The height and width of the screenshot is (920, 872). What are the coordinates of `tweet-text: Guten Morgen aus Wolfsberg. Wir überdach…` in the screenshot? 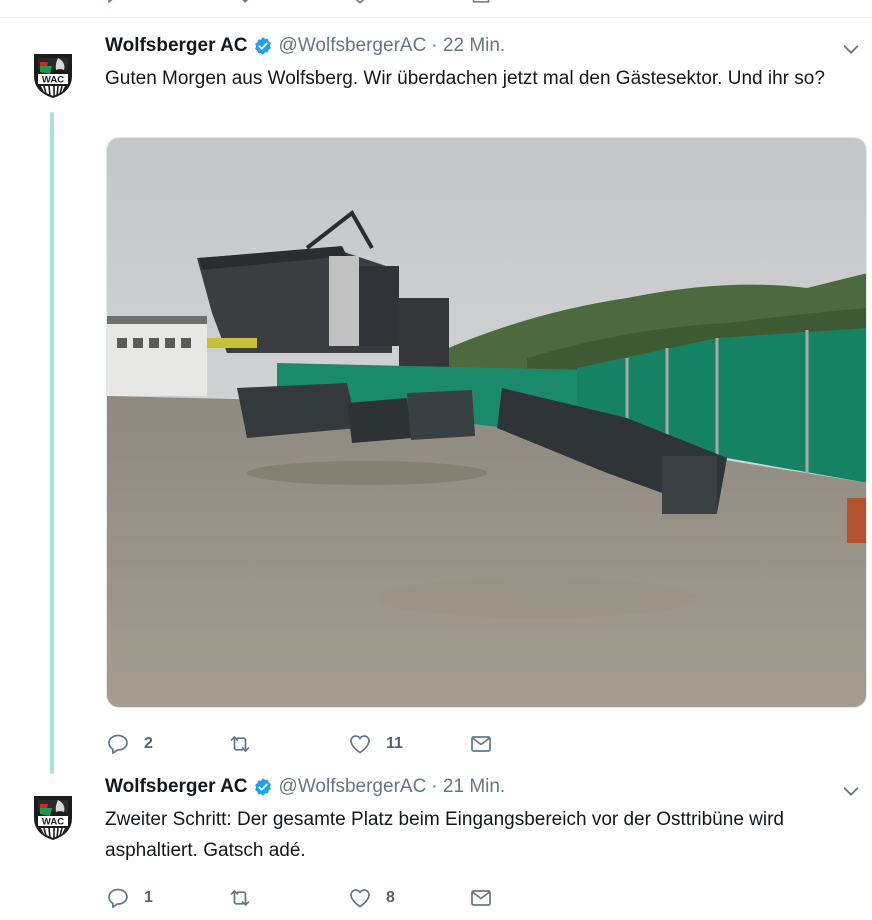 It's located at (465, 78).